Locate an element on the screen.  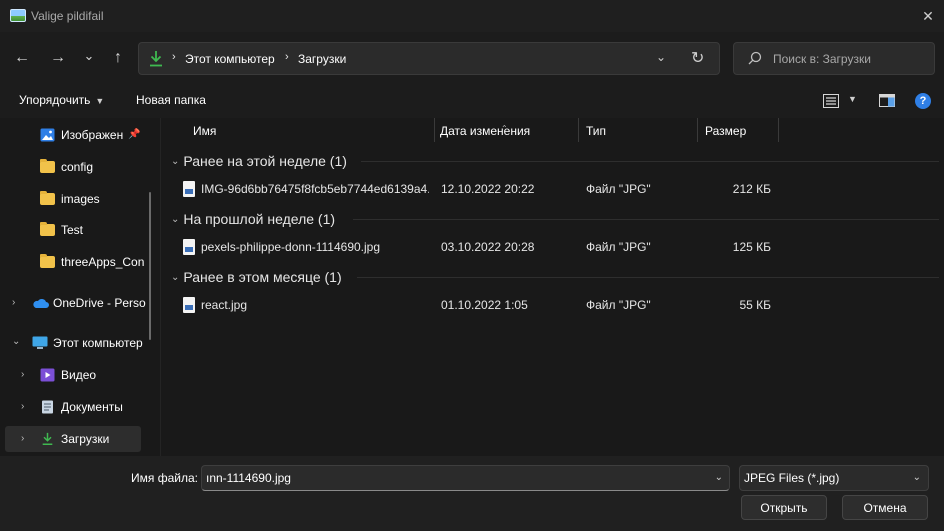
search-box is located at coordinates (834, 58).